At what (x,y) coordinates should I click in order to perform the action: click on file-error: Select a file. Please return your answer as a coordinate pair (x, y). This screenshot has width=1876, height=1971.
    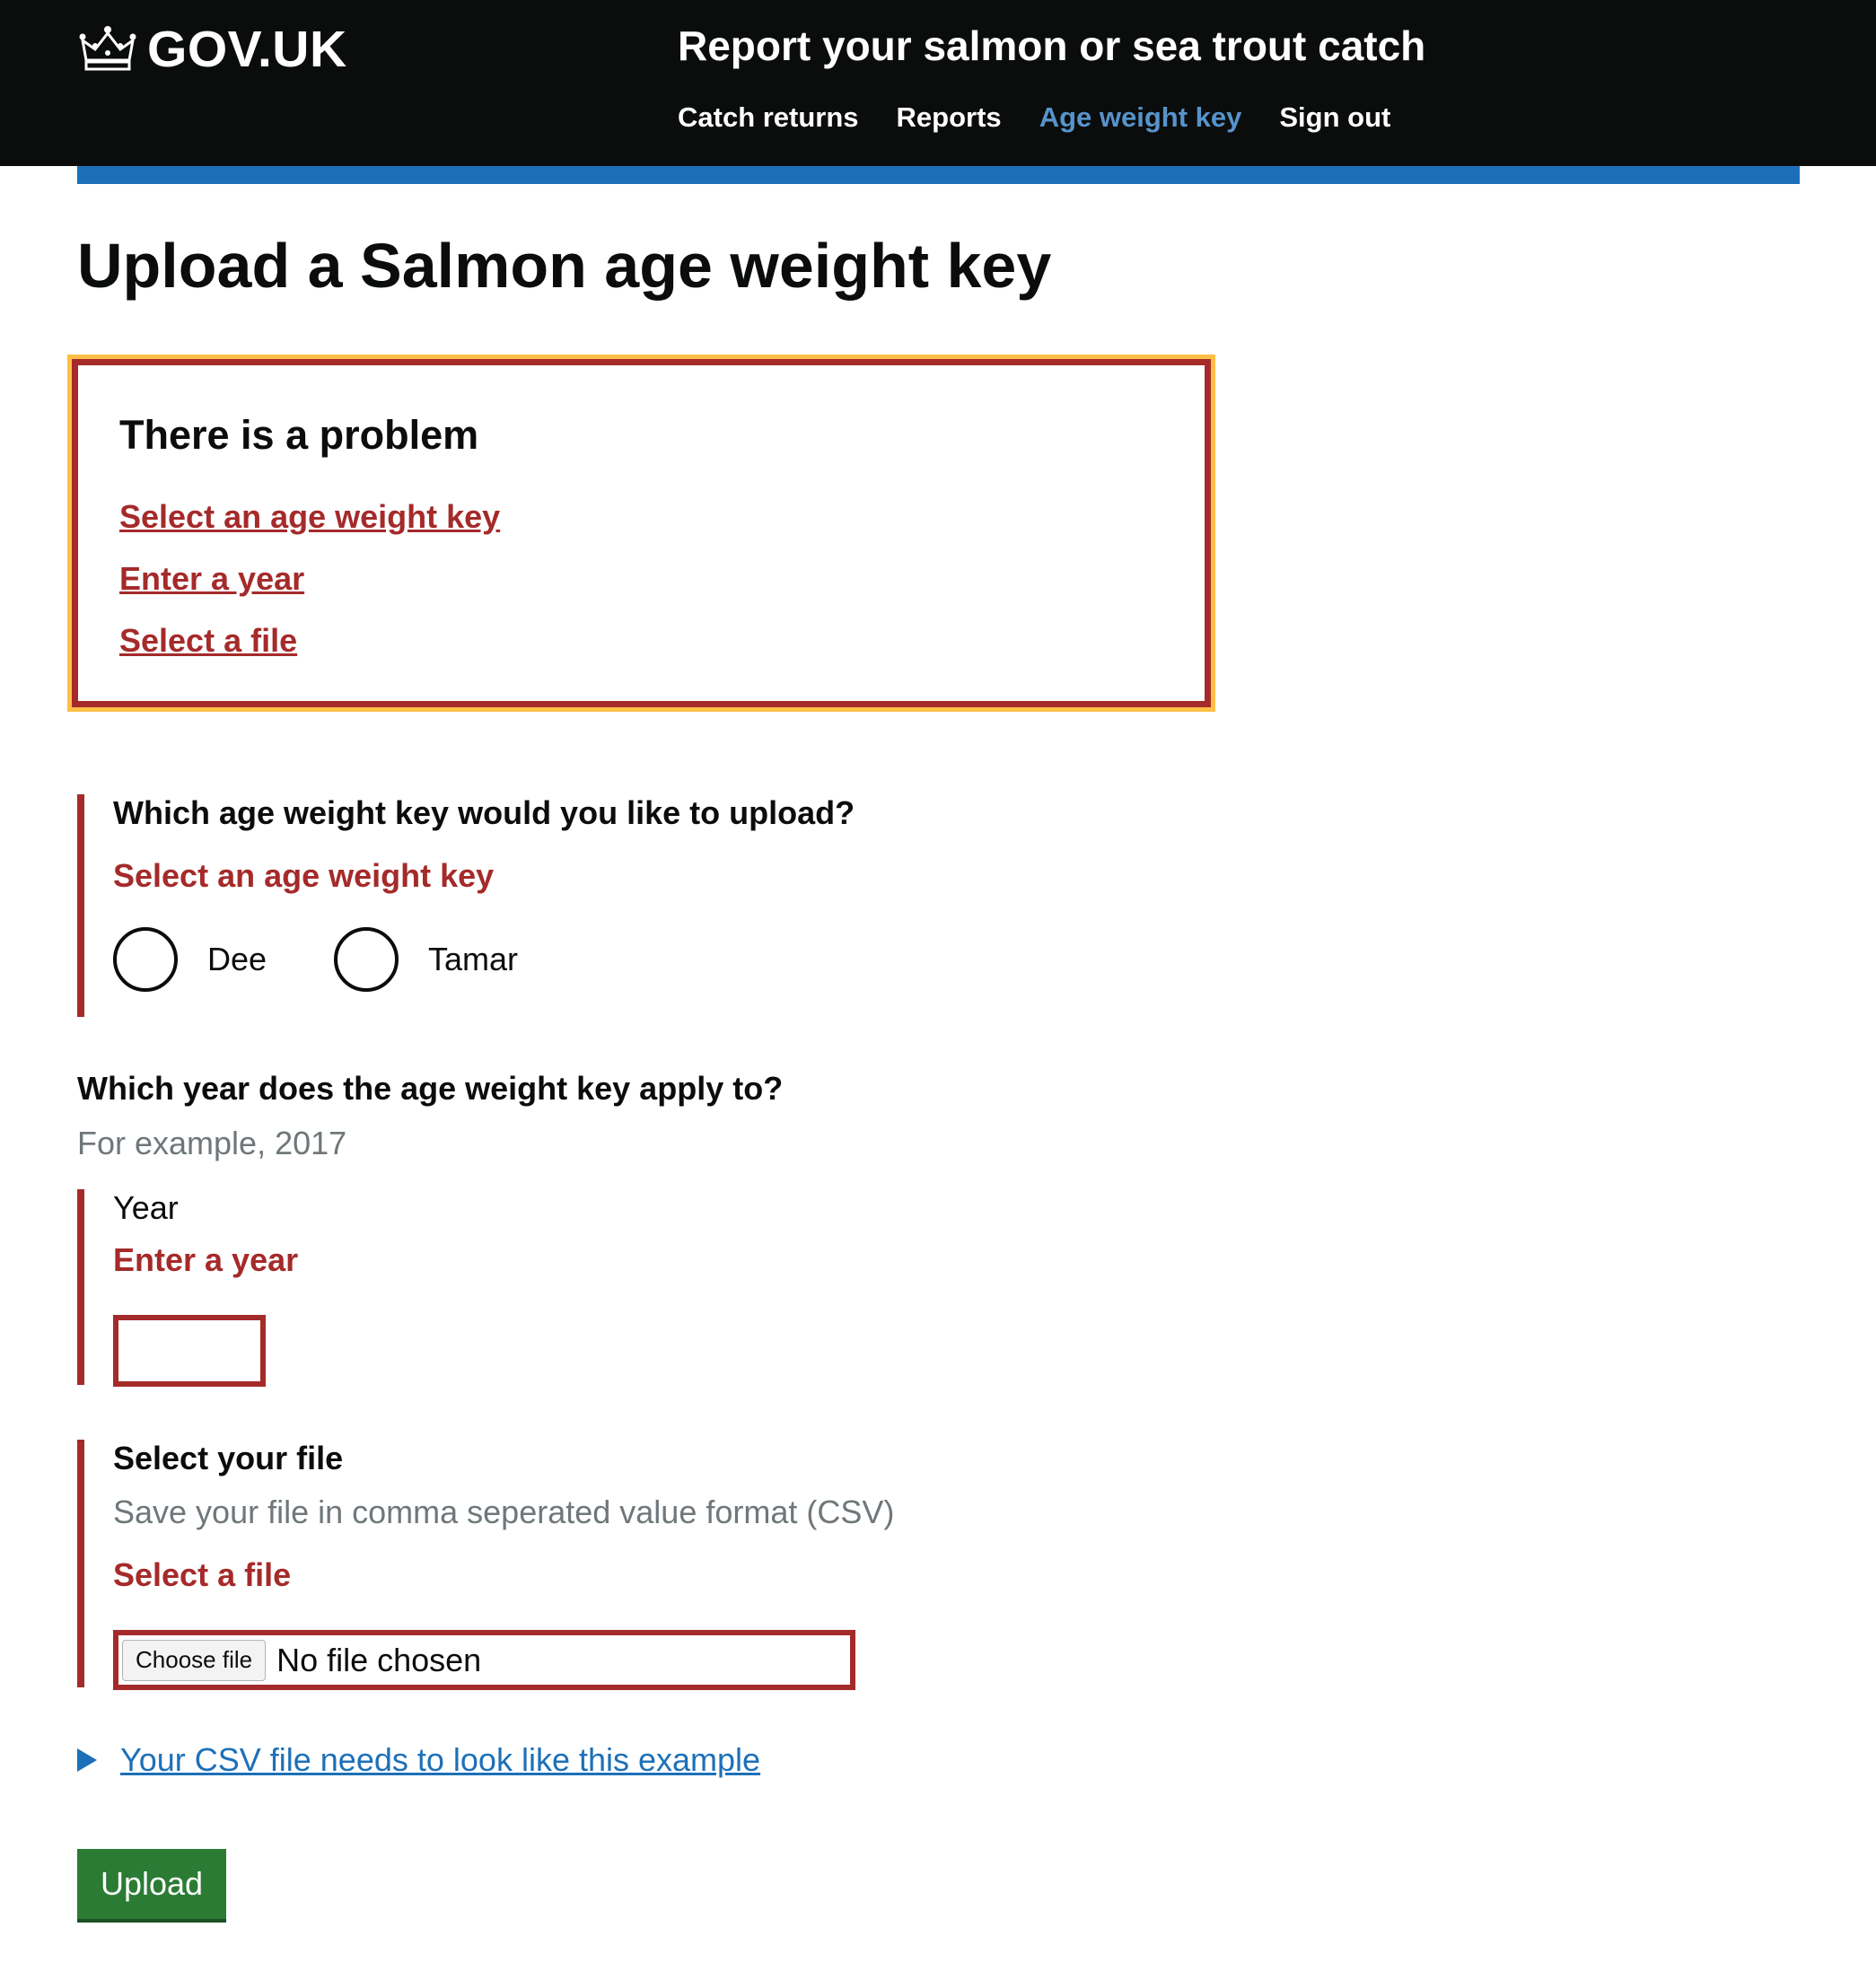
    Looking at the image, I should click on (202, 1574).